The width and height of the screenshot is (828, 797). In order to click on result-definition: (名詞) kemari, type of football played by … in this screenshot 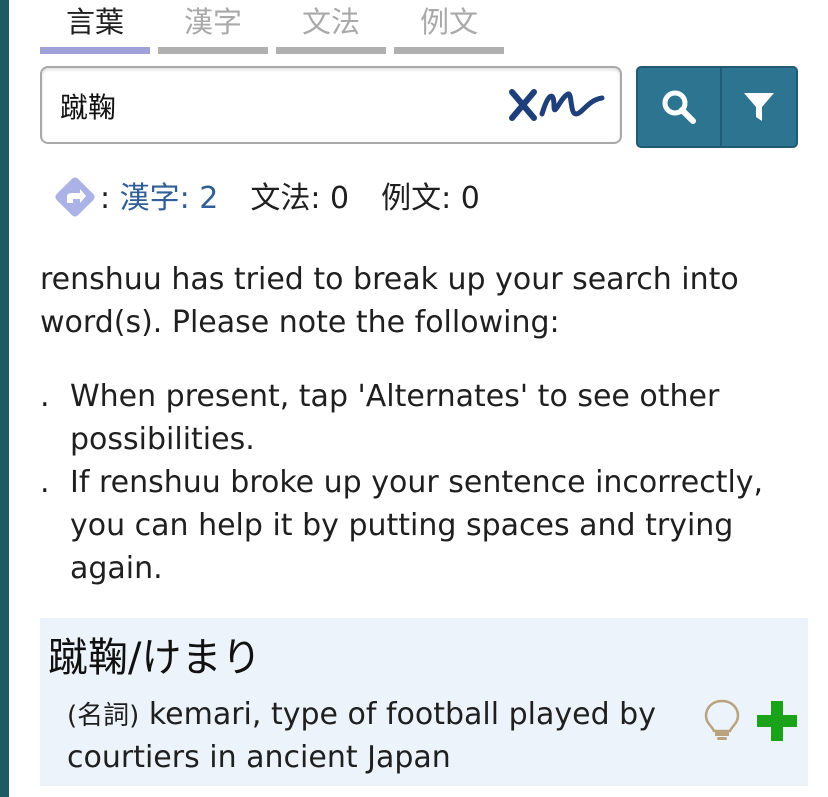, I will do `click(377, 736)`.